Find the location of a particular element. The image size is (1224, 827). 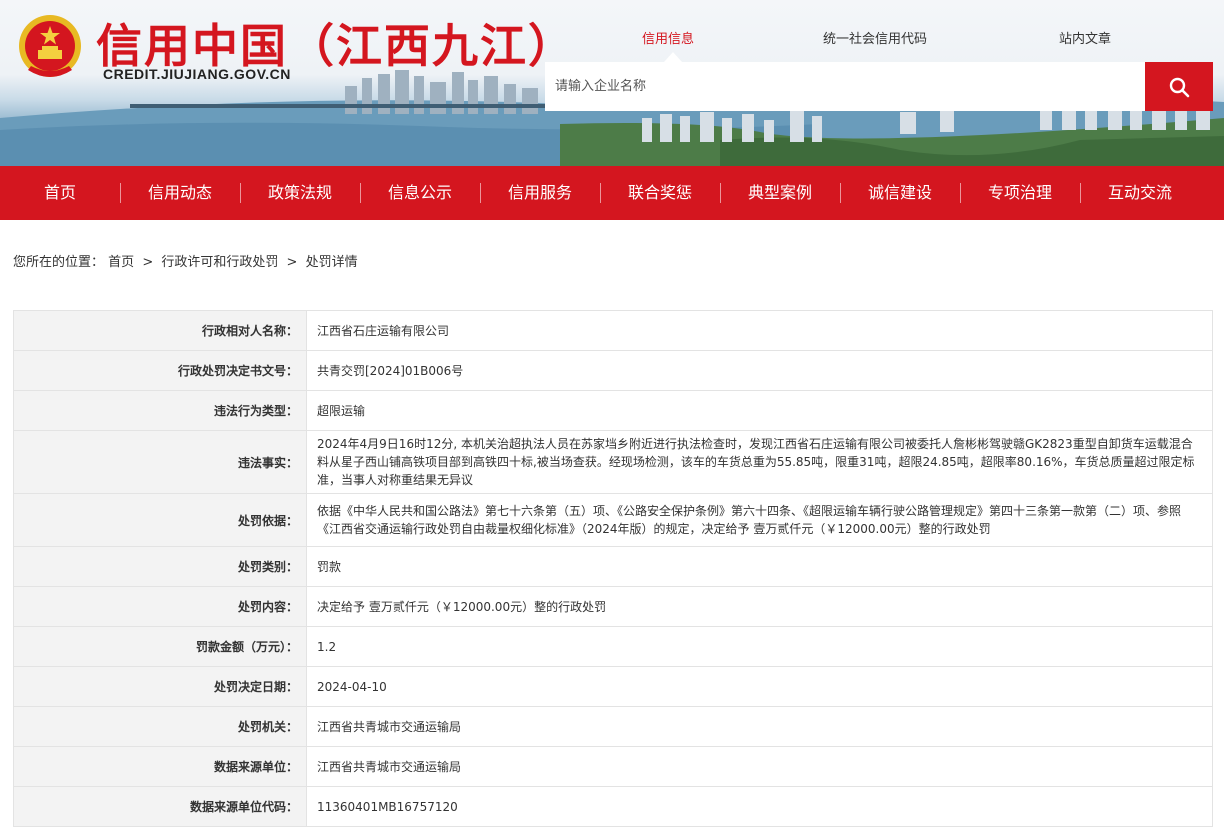

search-button is located at coordinates (1179, 86).